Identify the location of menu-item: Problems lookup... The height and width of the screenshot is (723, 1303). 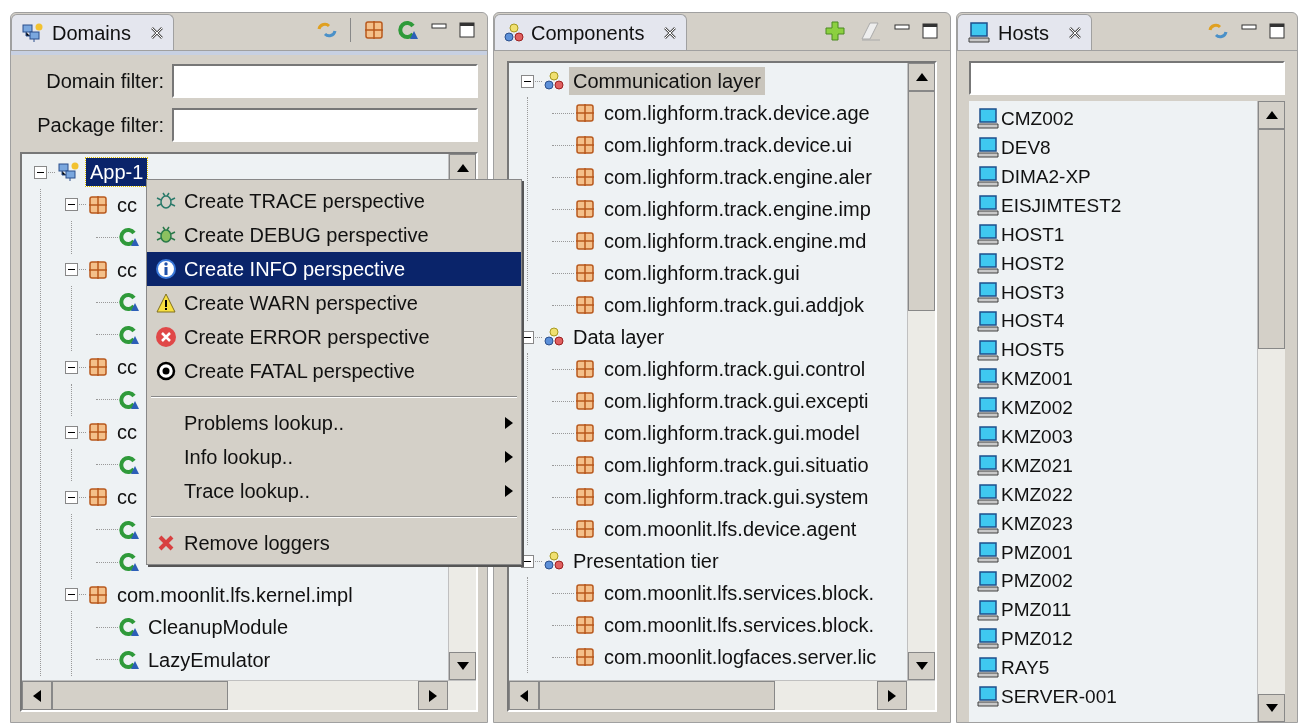
(334, 423).